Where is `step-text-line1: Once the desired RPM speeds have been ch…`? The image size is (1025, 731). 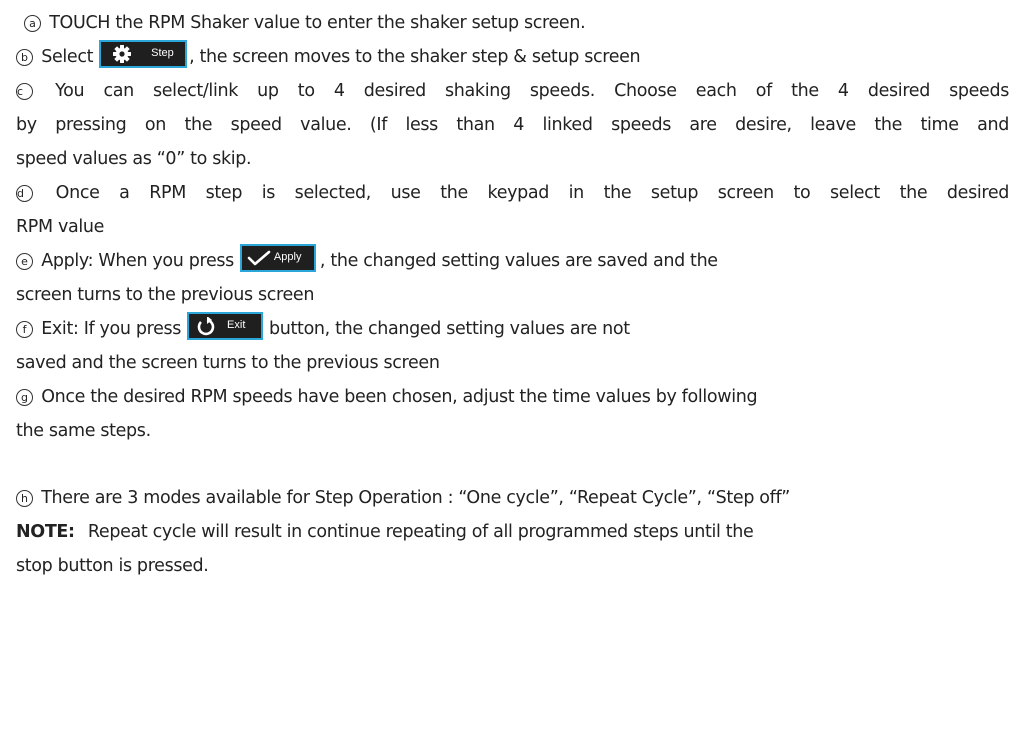 step-text-line1: Once the desired RPM speeds have been ch… is located at coordinates (399, 397).